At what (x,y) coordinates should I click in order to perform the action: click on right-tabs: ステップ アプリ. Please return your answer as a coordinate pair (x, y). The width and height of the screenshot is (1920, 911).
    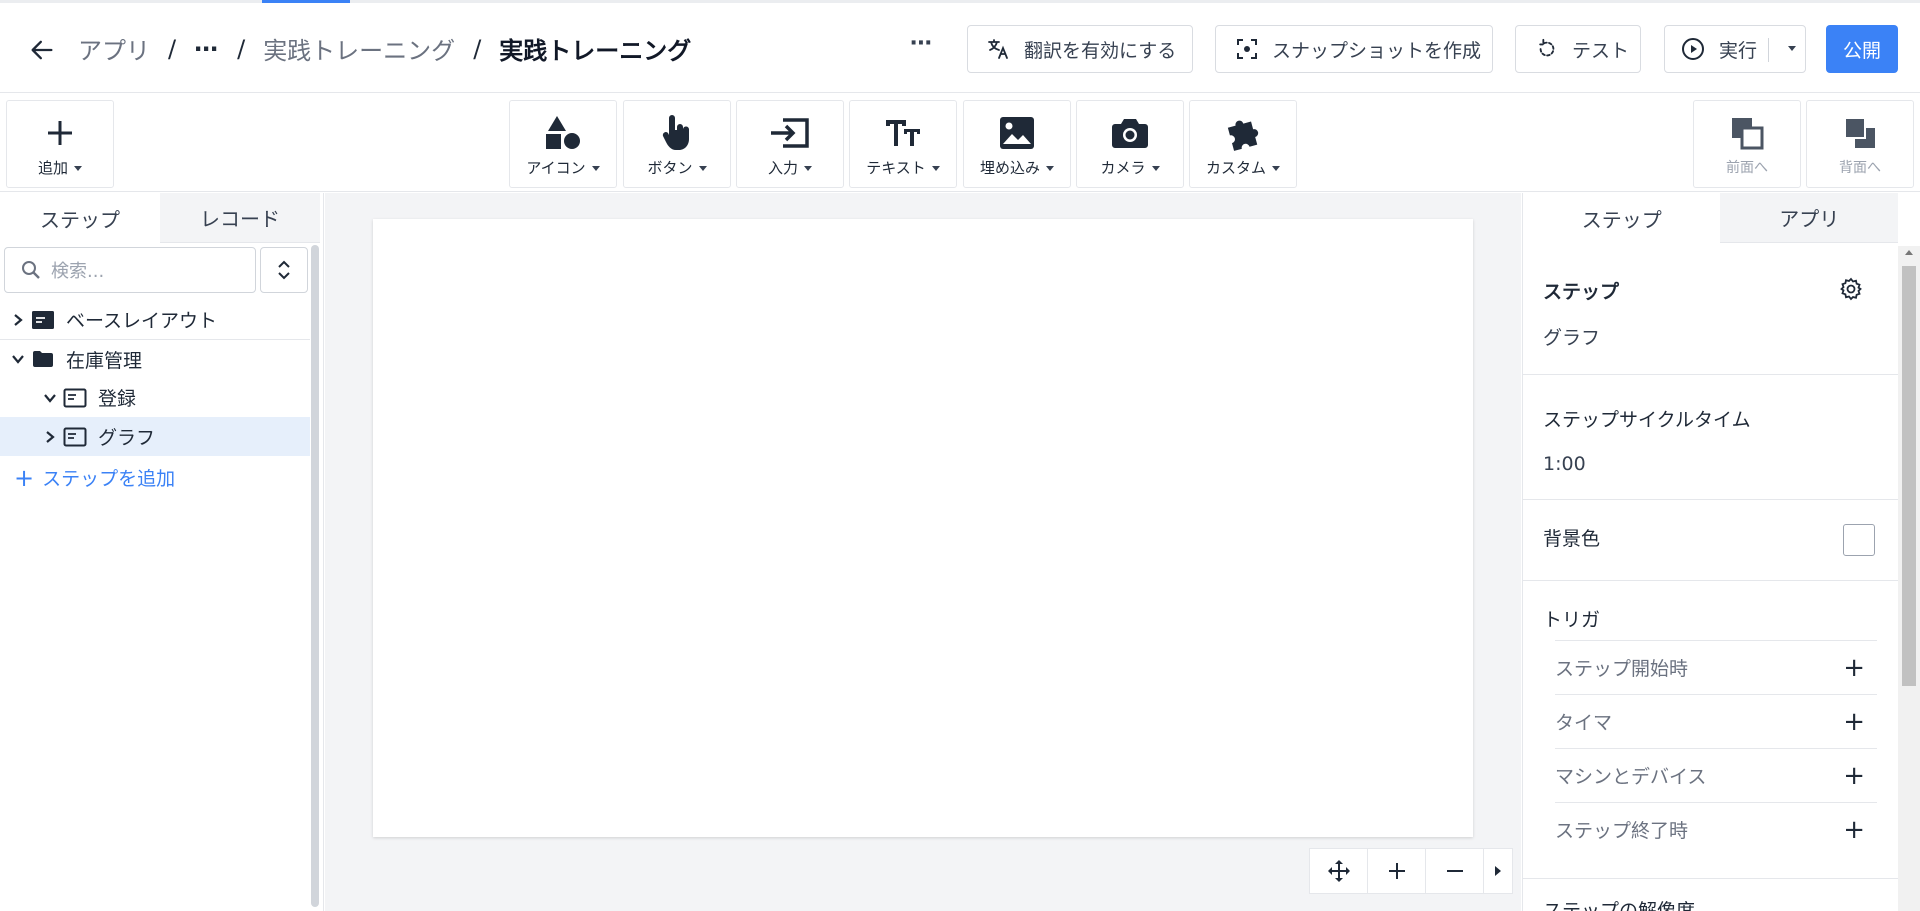
    Looking at the image, I should click on (1710, 218).